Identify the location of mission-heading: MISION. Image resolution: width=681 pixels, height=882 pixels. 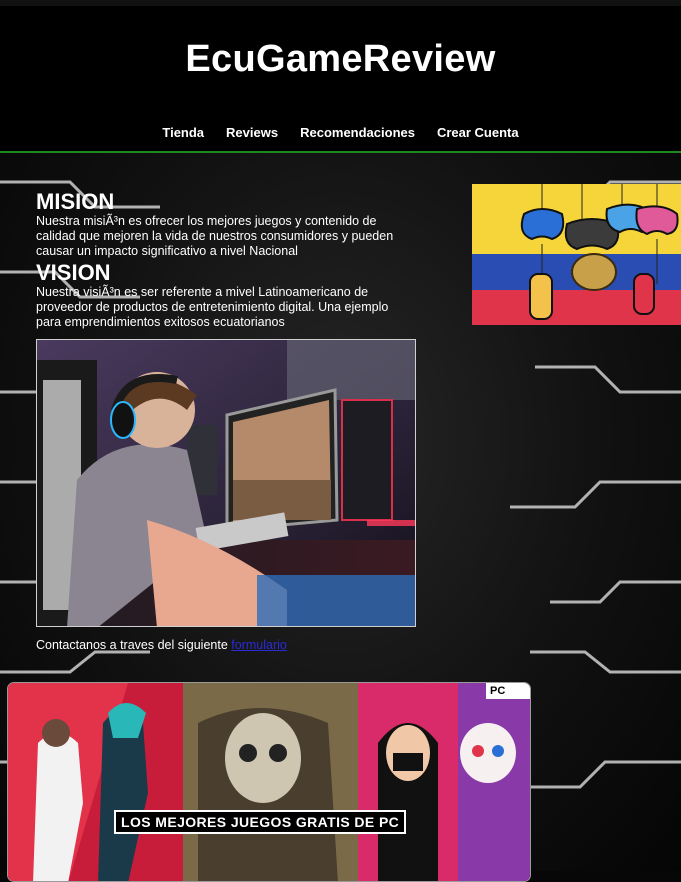
(75, 201).